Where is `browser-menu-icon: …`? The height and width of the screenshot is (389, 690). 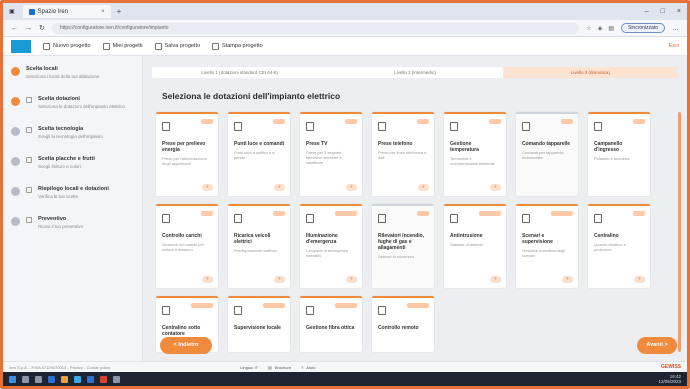
browser-menu-icon: … is located at coordinates (675, 28).